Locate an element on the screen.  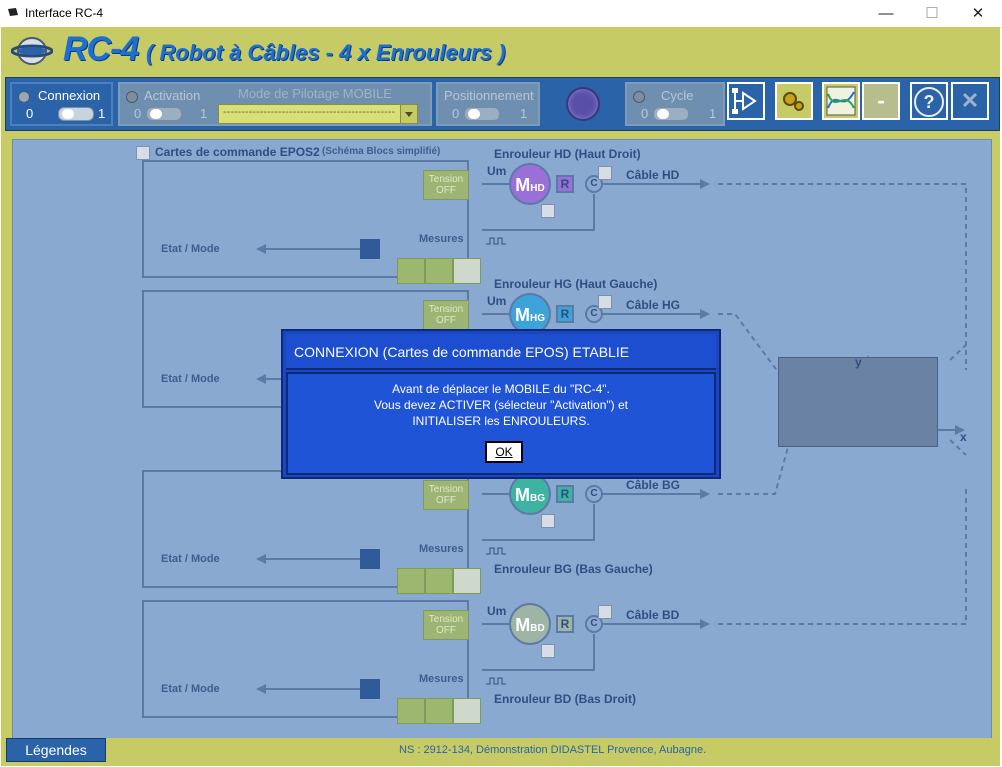
reducer-hd: R is located at coordinates (565, 184).